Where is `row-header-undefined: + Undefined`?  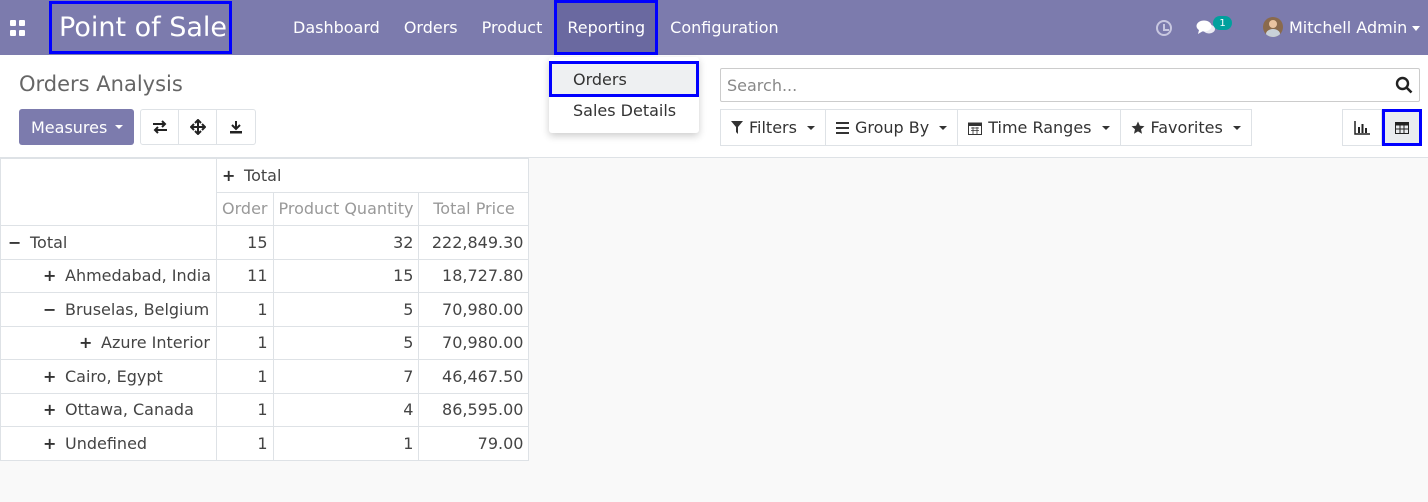 row-header-undefined: + Undefined is located at coordinates (109, 443).